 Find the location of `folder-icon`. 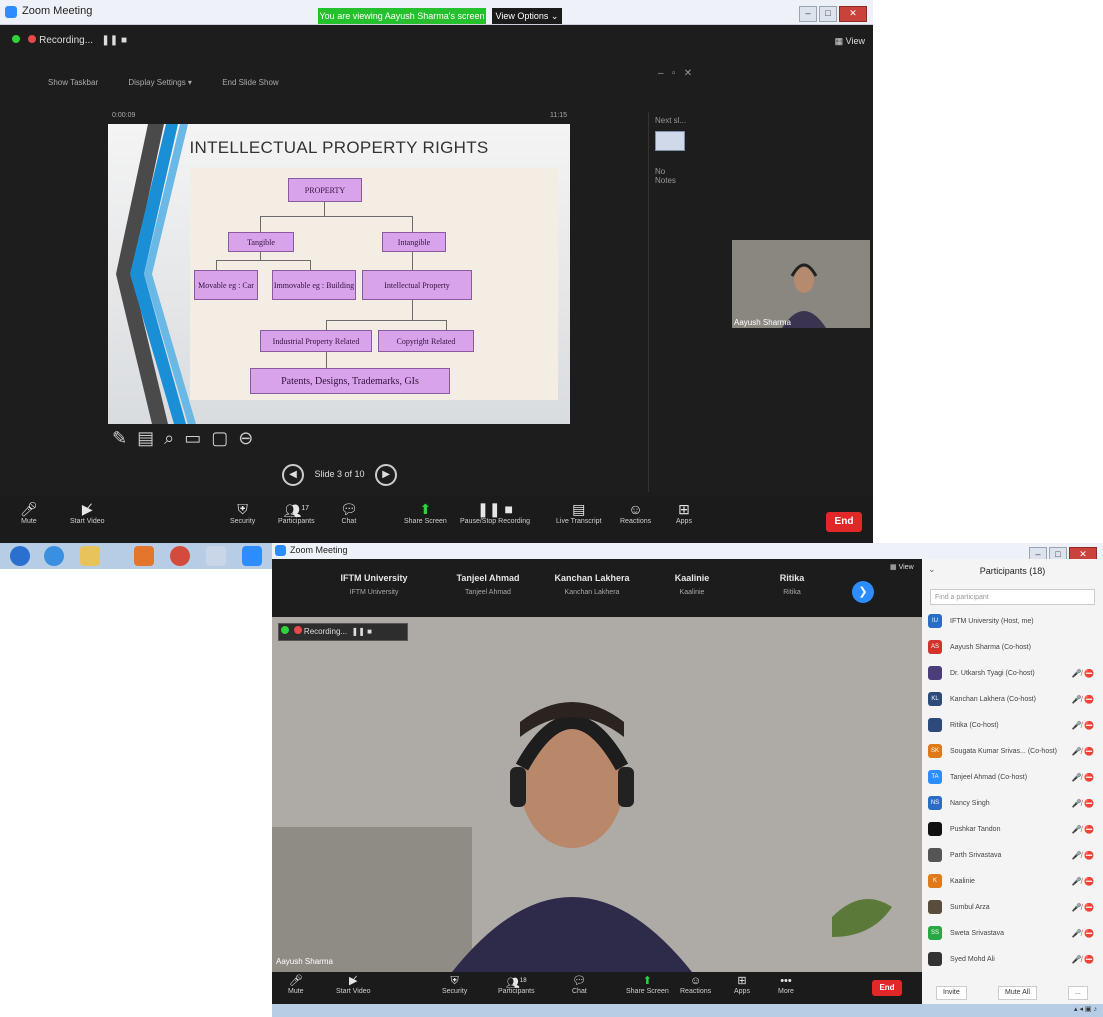

folder-icon is located at coordinates (90, 556).